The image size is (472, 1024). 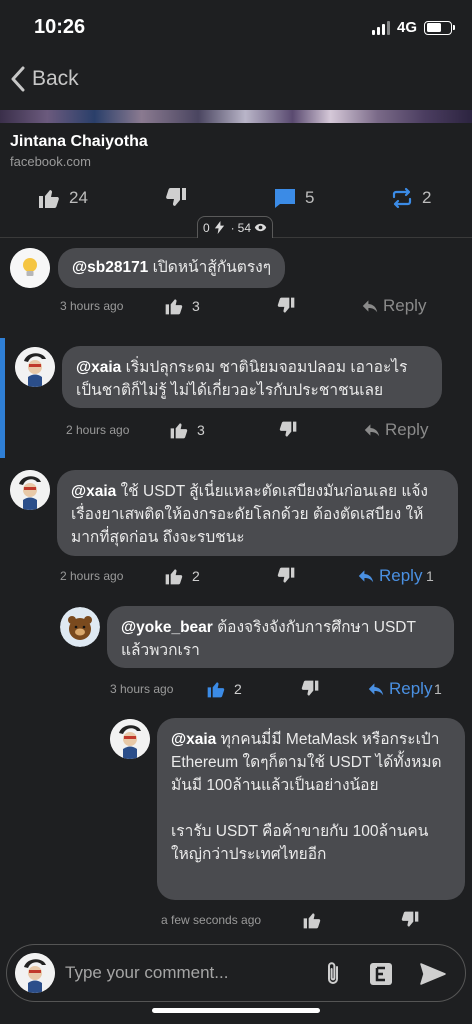 What do you see at coordinates (236, 116) in the screenshot?
I see `post-image-strip` at bounding box center [236, 116].